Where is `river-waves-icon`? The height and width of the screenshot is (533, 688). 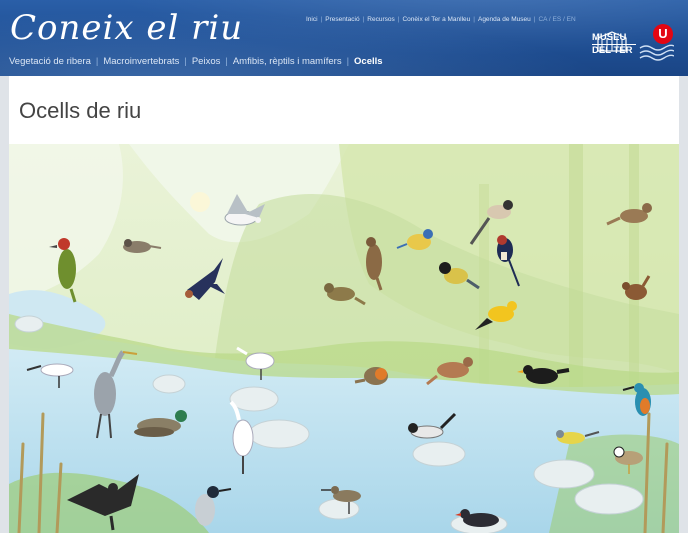
river-waves-icon is located at coordinates (656, 52).